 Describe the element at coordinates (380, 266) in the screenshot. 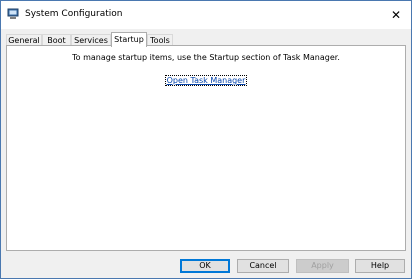

I see `help-button: Help` at that location.